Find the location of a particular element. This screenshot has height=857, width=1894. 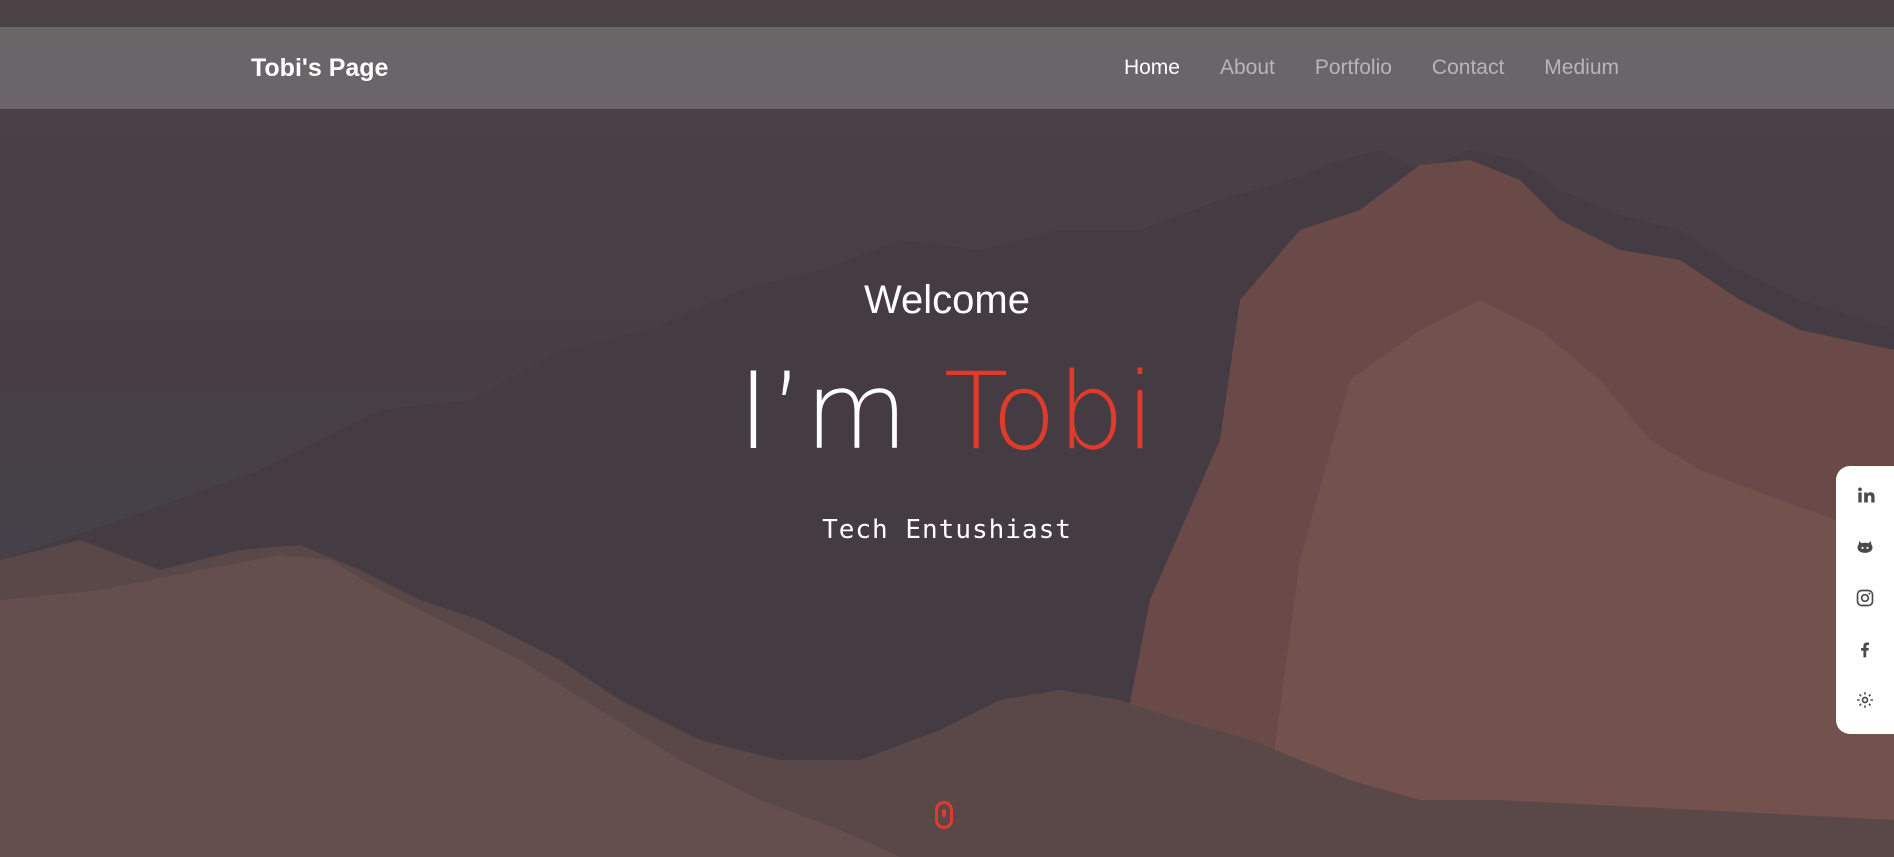

nav-link-about: About is located at coordinates (1247, 68).